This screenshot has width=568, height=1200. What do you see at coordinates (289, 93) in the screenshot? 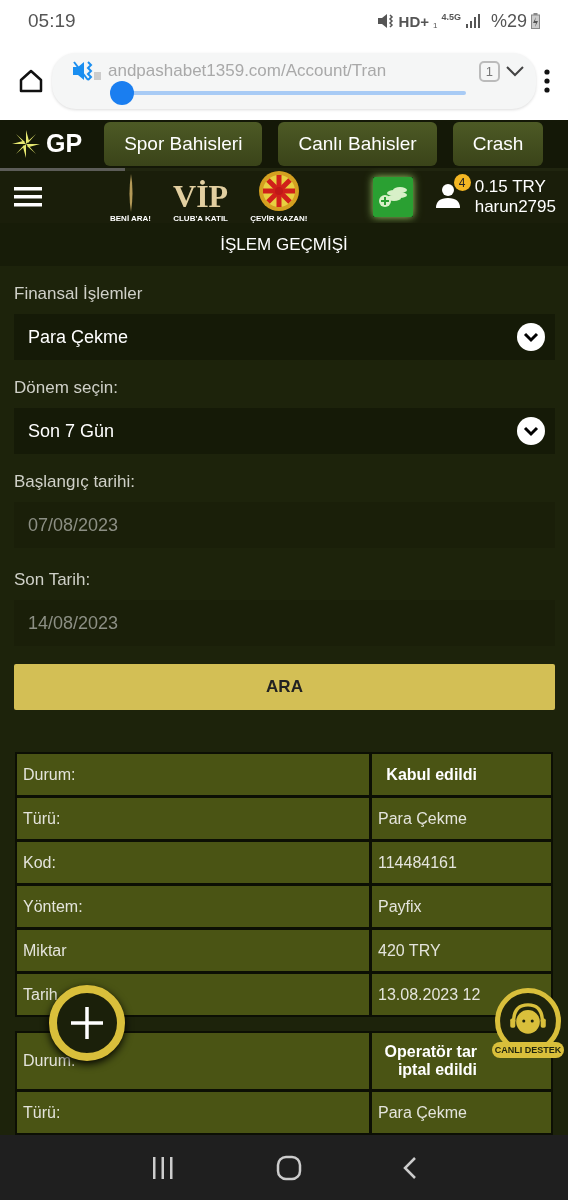
I see `sound-slider` at bounding box center [289, 93].